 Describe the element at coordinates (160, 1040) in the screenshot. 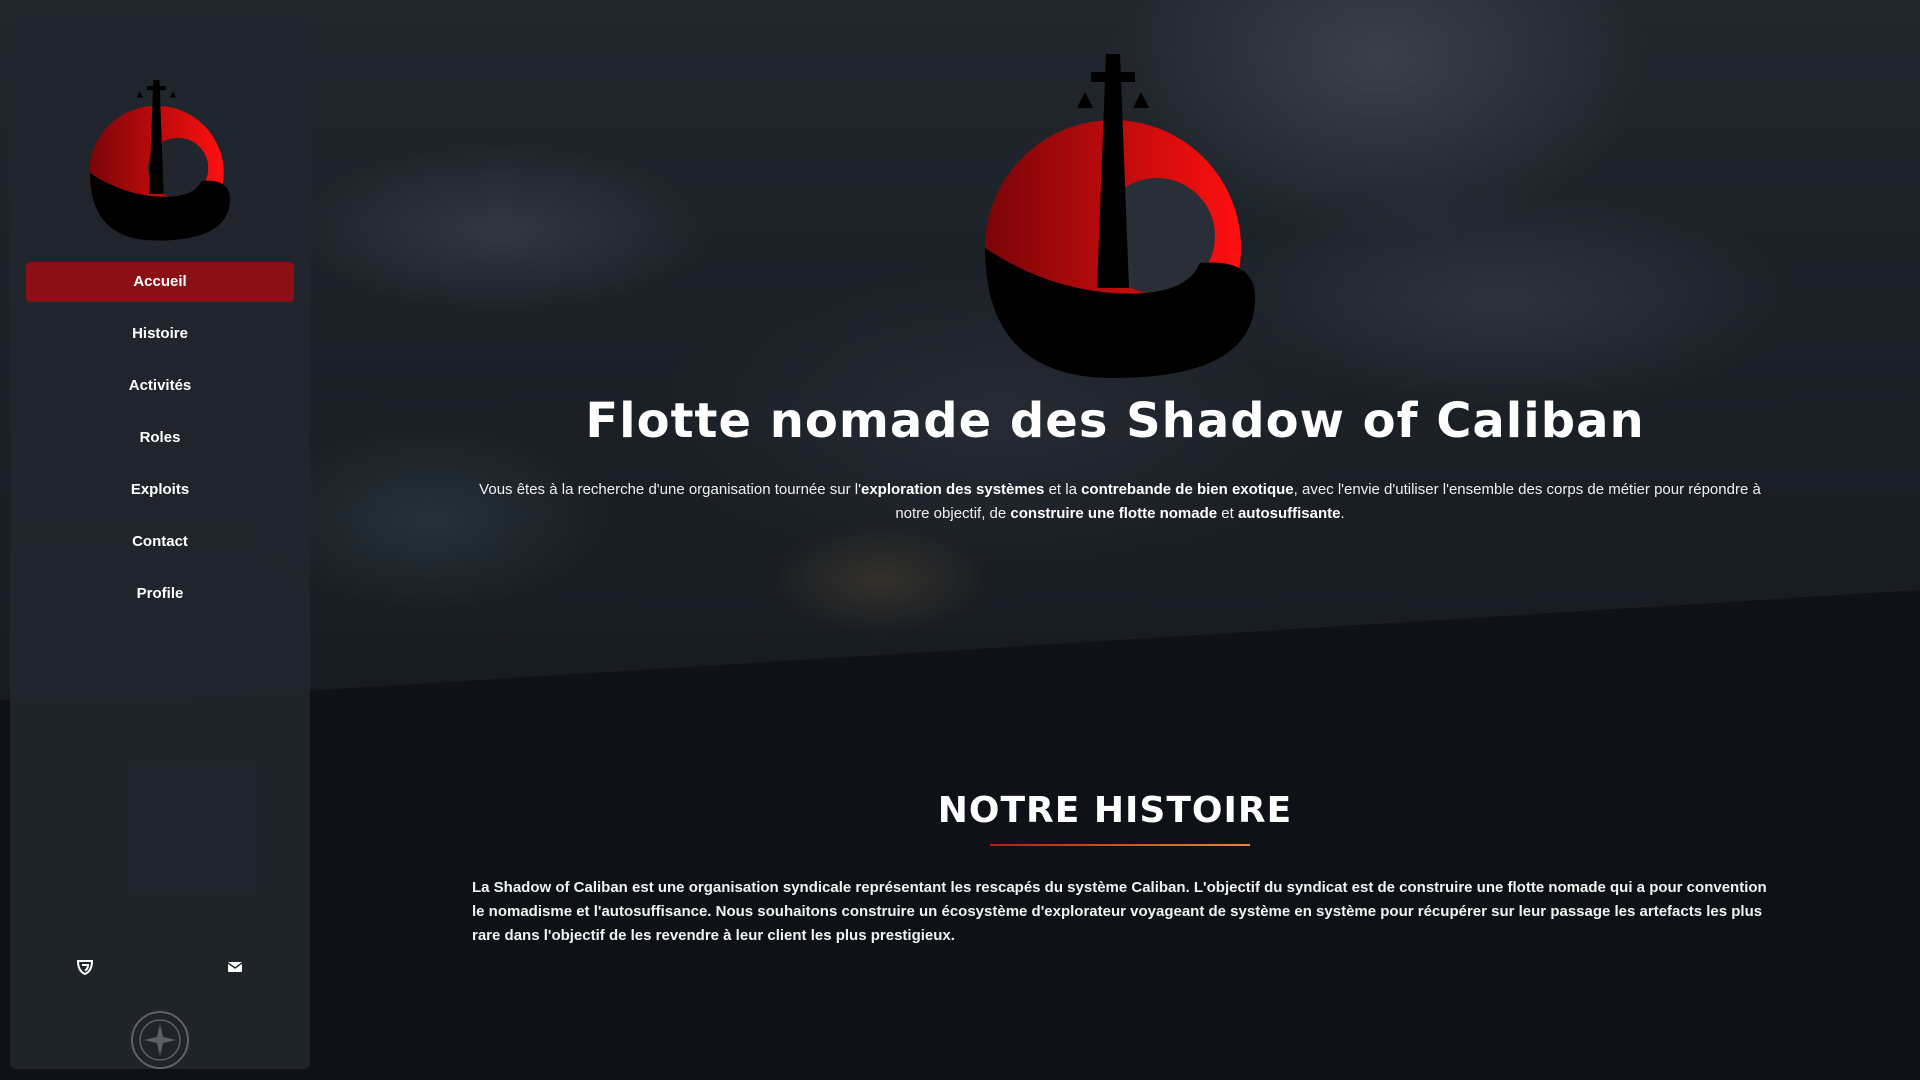

I see `made-by-community-badge-icon` at that location.